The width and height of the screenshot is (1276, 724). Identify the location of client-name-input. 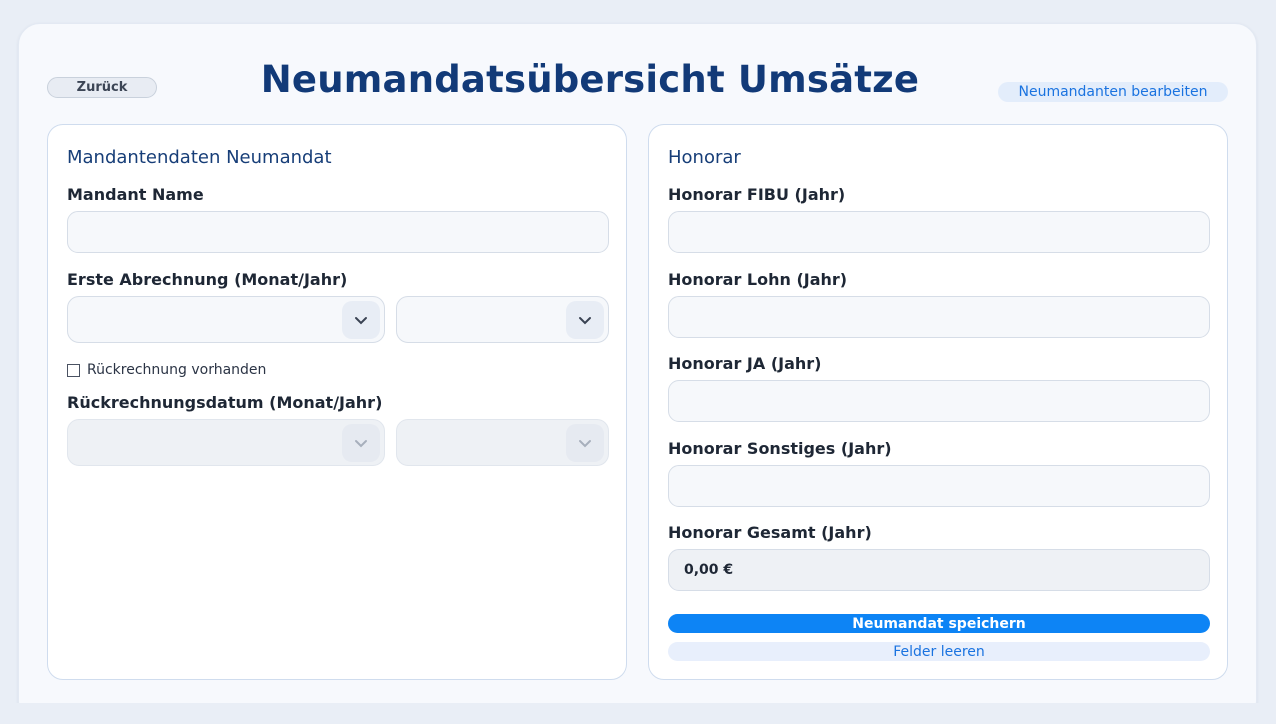
(338, 232).